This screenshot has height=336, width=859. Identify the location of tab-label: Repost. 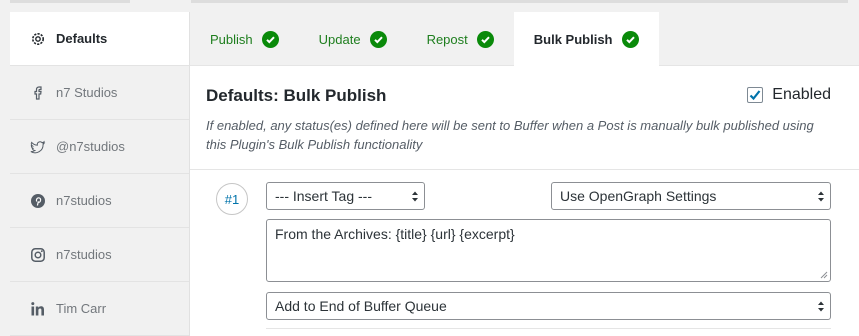
(447, 39).